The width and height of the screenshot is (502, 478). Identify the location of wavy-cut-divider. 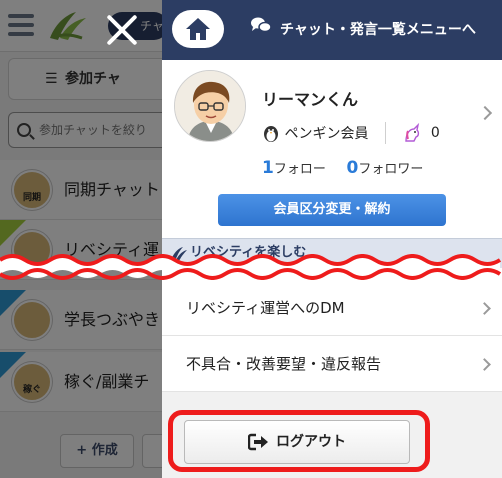
(251, 267).